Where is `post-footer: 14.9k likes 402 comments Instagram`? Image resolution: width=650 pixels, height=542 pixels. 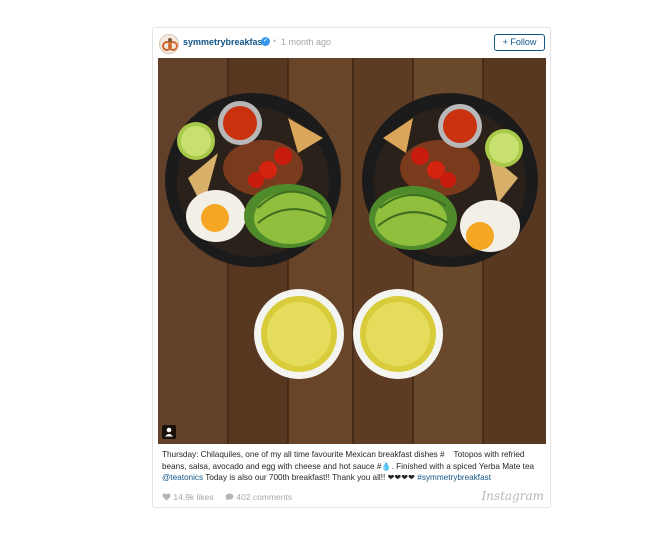 post-footer: 14.9k likes 402 comments Instagram is located at coordinates (351, 497).